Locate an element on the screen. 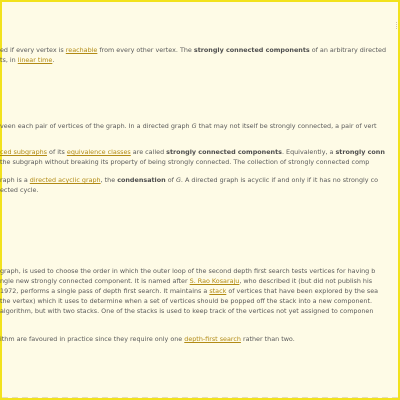 This screenshot has width=400, height=400. scroll-hint is located at coordinates (394, 25).